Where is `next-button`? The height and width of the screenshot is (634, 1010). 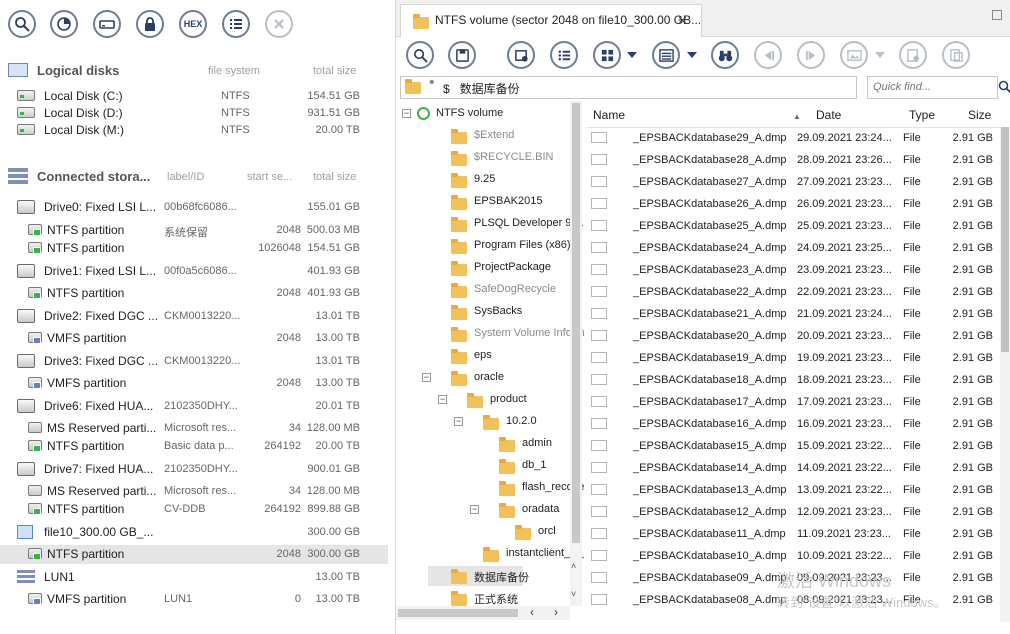 next-button is located at coordinates (811, 55).